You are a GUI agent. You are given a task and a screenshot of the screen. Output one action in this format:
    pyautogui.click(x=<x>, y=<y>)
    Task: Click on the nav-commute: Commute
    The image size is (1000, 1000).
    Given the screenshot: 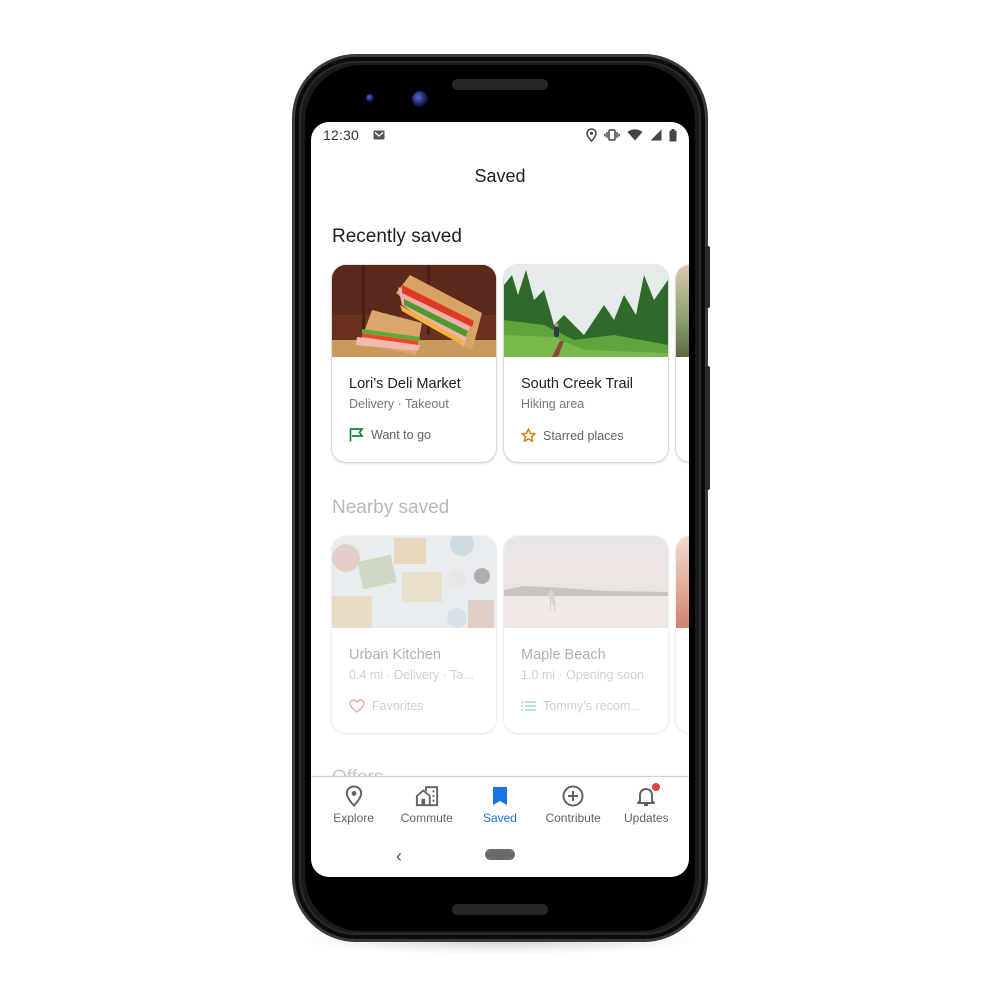 What is the action you would take?
    pyautogui.click(x=427, y=807)
    